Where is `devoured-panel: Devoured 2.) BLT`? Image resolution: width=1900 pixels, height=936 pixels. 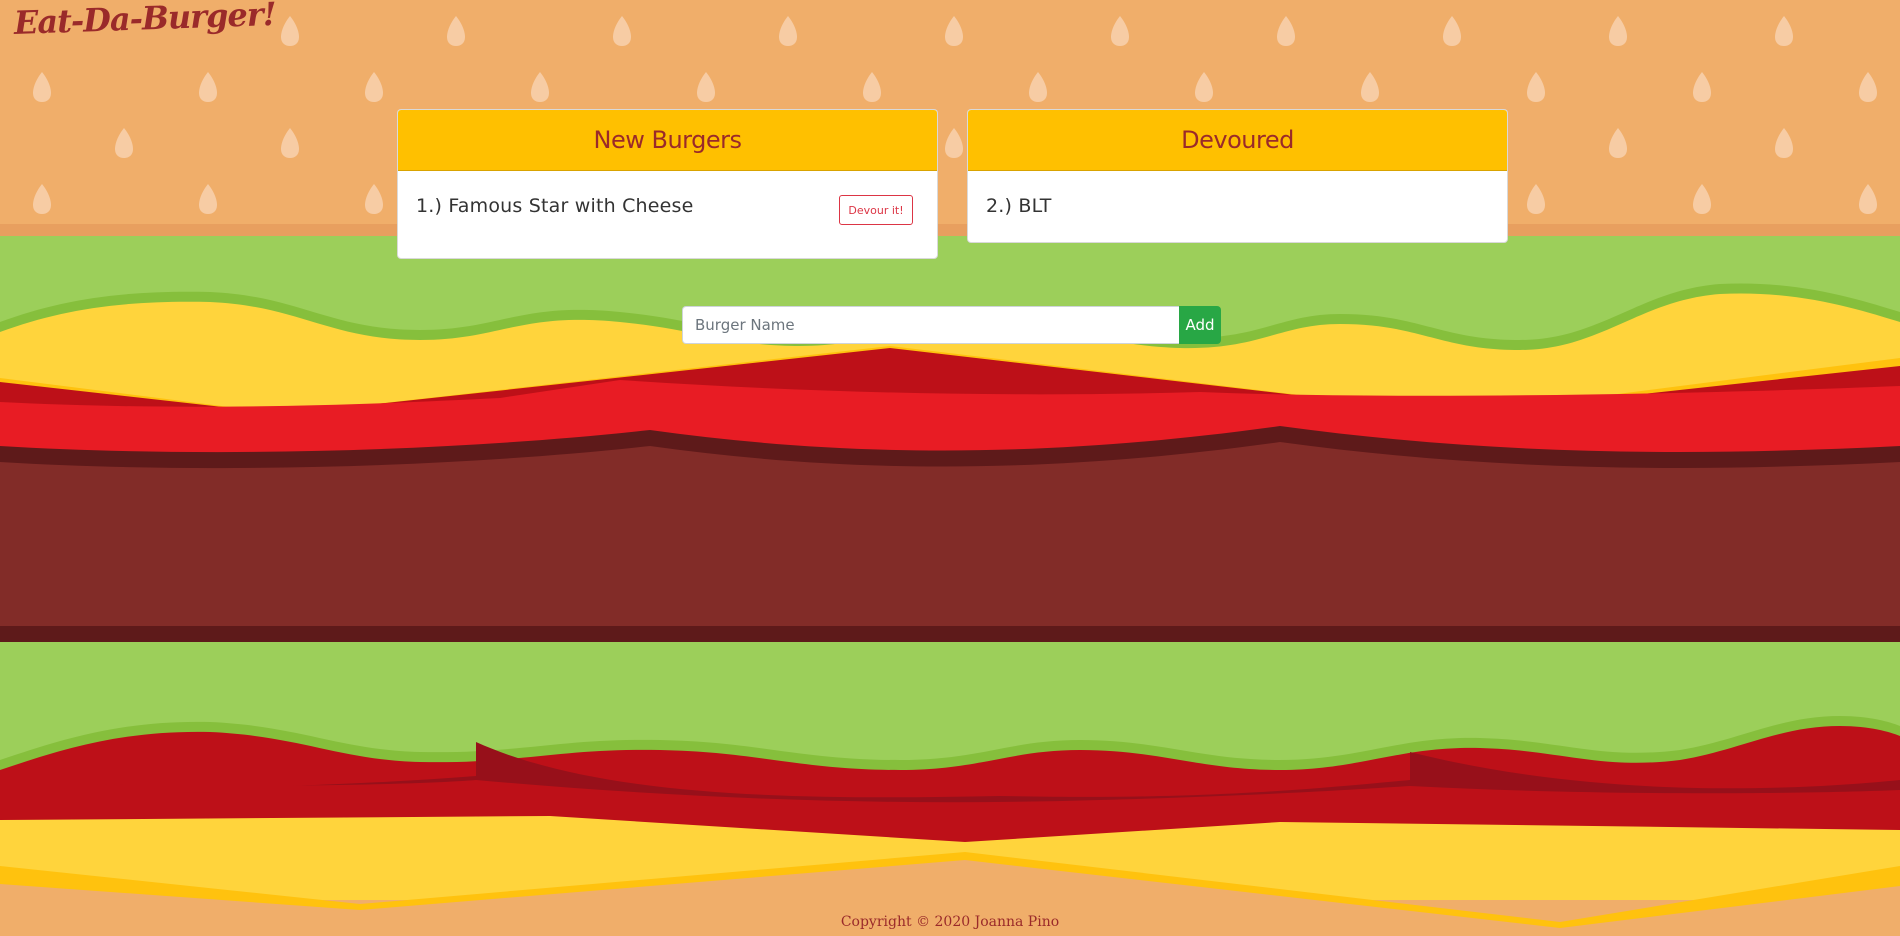 devoured-panel: Devoured 2.) BLT is located at coordinates (1237, 176).